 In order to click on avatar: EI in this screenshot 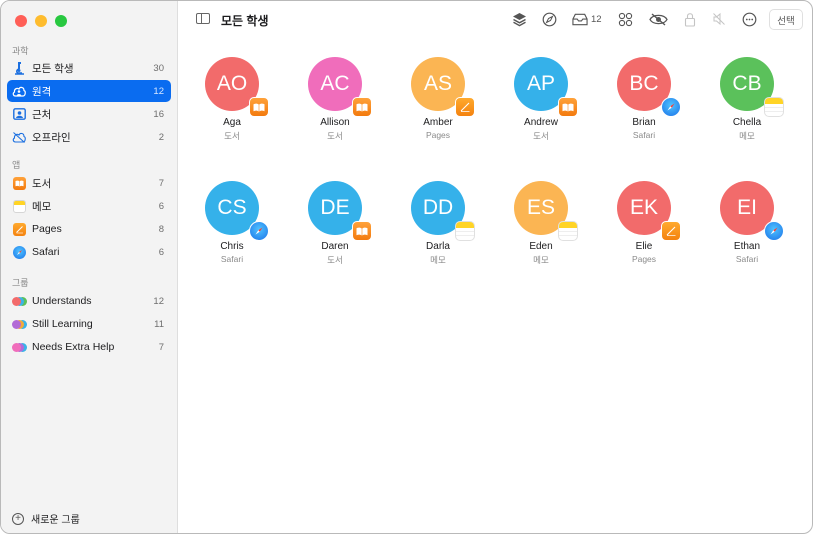, I will do `click(752, 211)`.